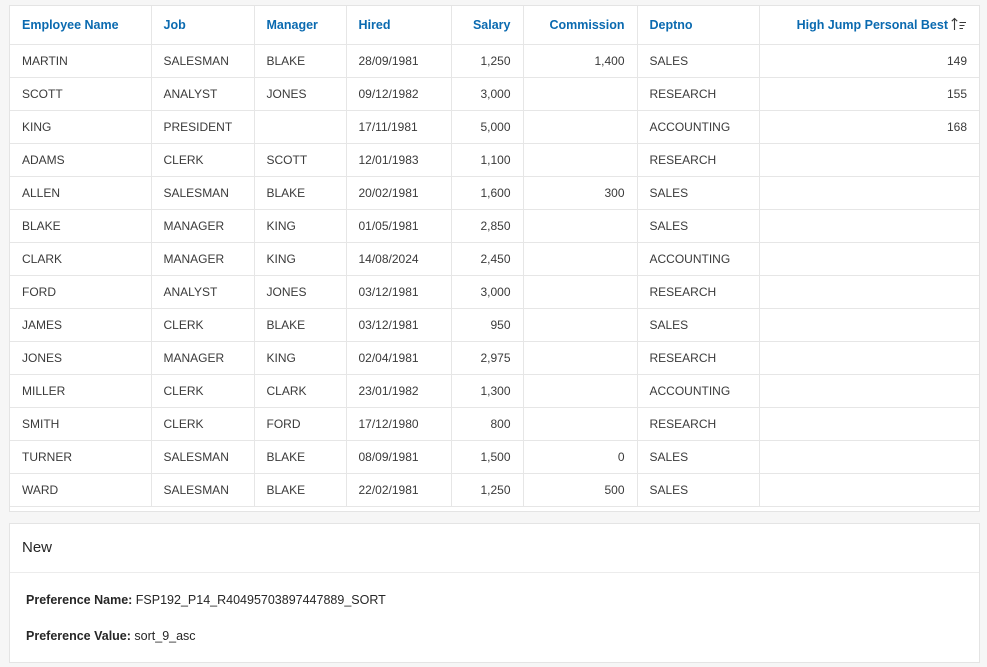 The height and width of the screenshot is (667, 987). What do you see at coordinates (81, 457) in the screenshot?
I see `cell-employee-name: TURNER` at bounding box center [81, 457].